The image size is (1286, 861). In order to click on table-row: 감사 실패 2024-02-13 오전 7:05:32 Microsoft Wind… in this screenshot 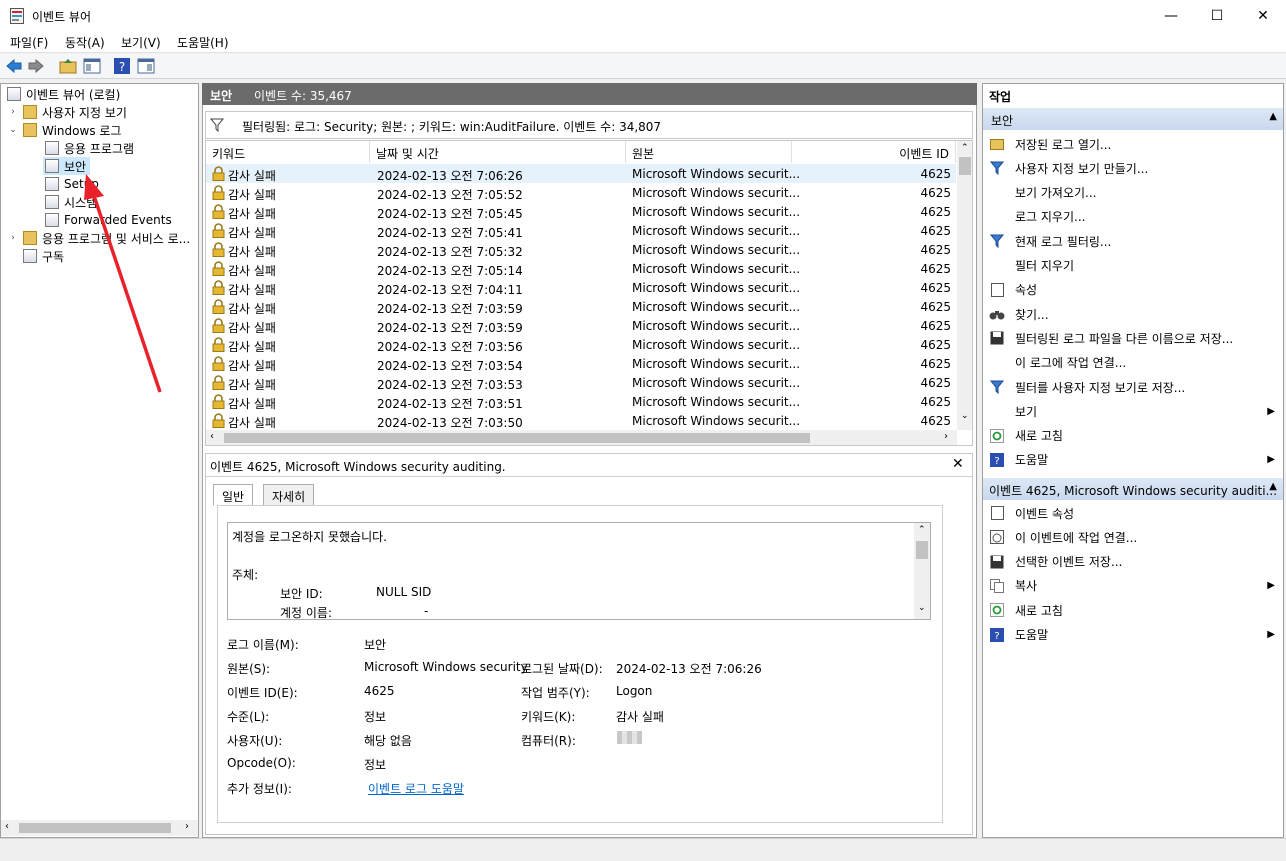, I will do `click(581, 249)`.